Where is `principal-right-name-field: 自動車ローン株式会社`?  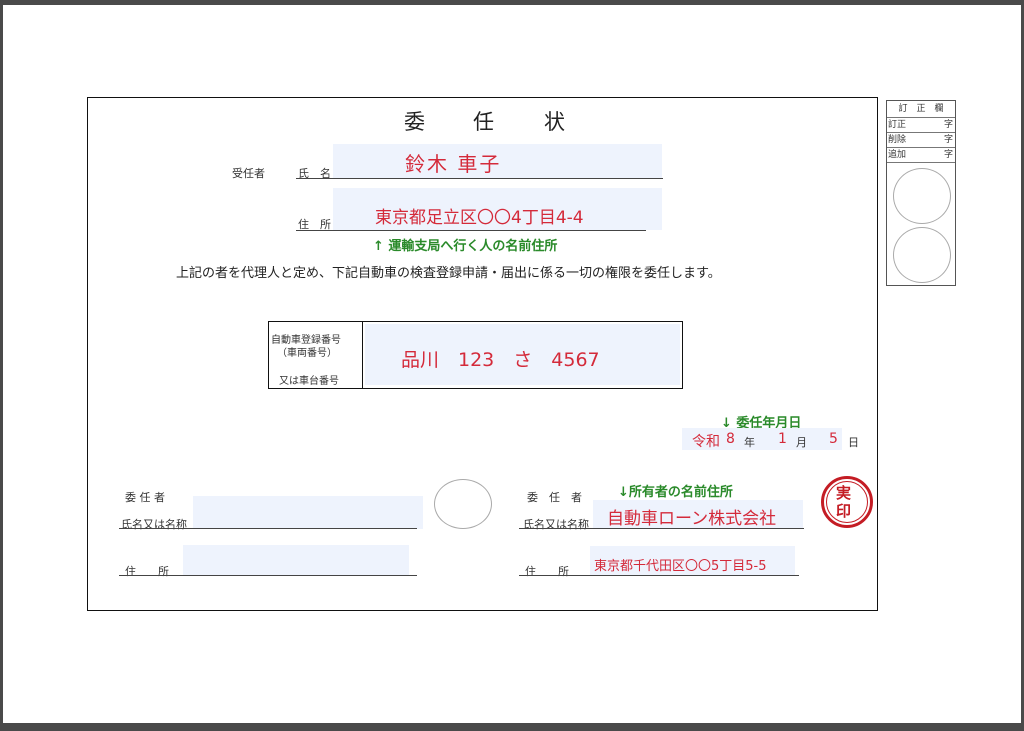 principal-right-name-field: 自動車ローン株式会社 is located at coordinates (698, 514).